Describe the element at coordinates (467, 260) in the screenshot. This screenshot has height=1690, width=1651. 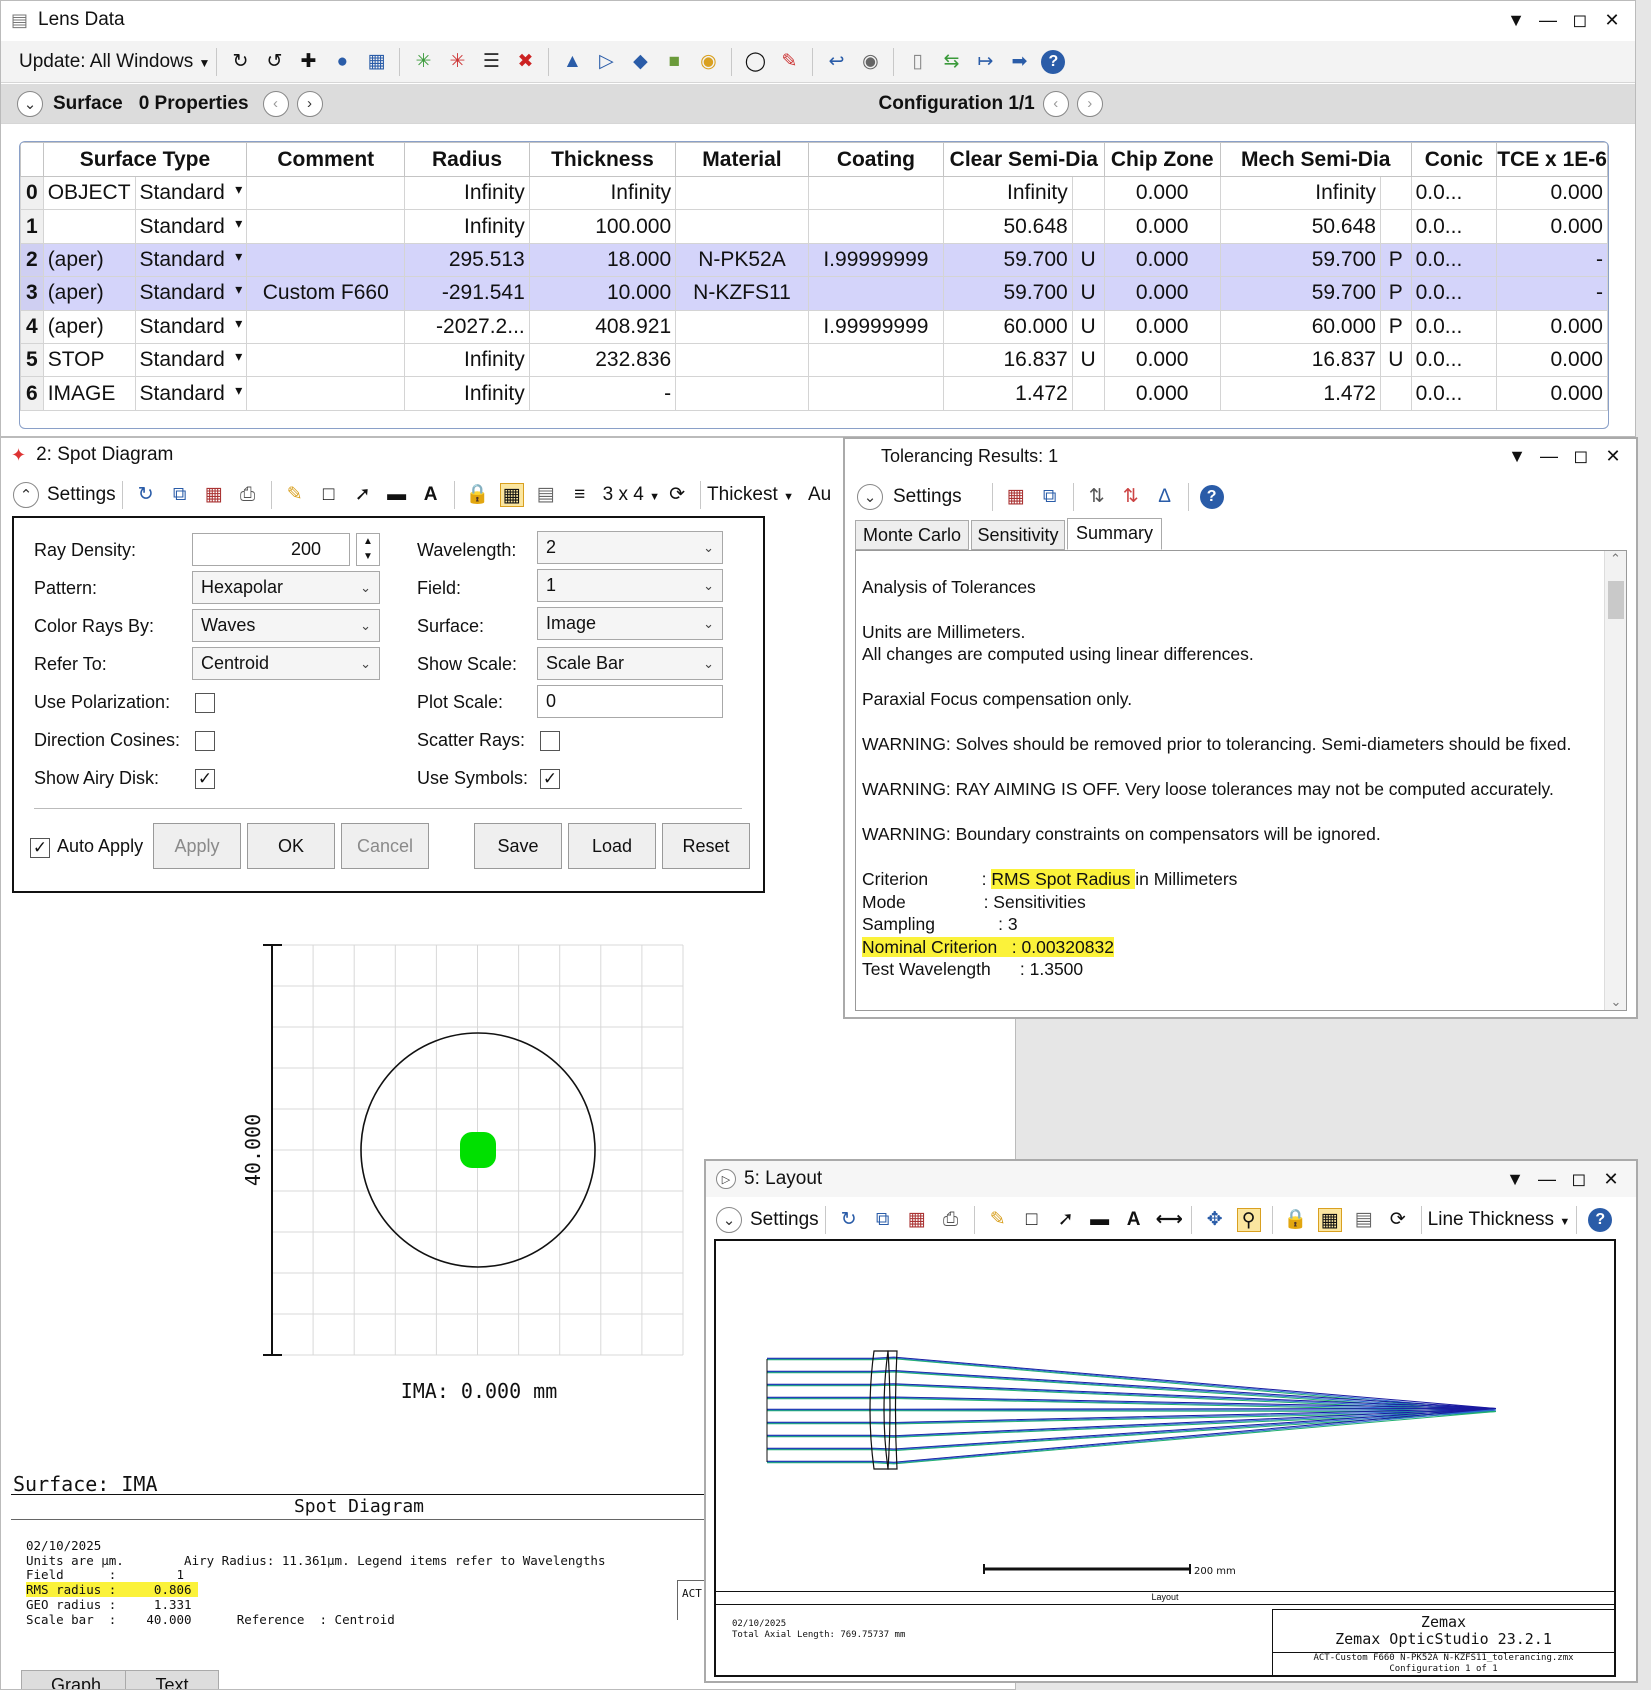
I see `radius-cell: 295.513` at that location.